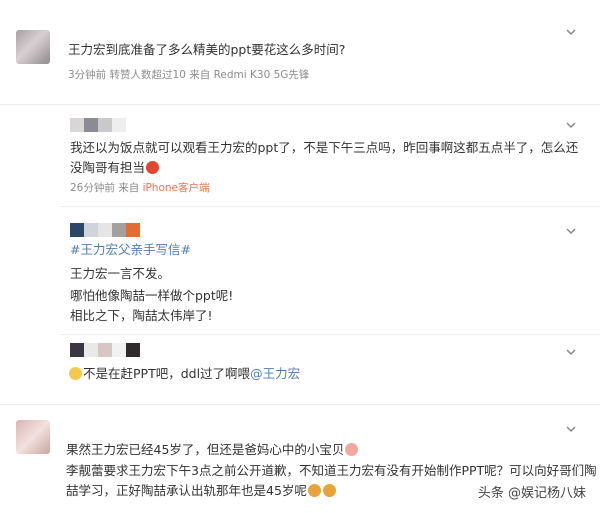 The width and height of the screenshot is (600, 513). What do you see at coordinates (205, 449) in the screenshot?
I see `comment-text-line1: 果然王力宏已经45岁了，但还是爸妈心中的小宝贝` at bounding box center [205, 449].